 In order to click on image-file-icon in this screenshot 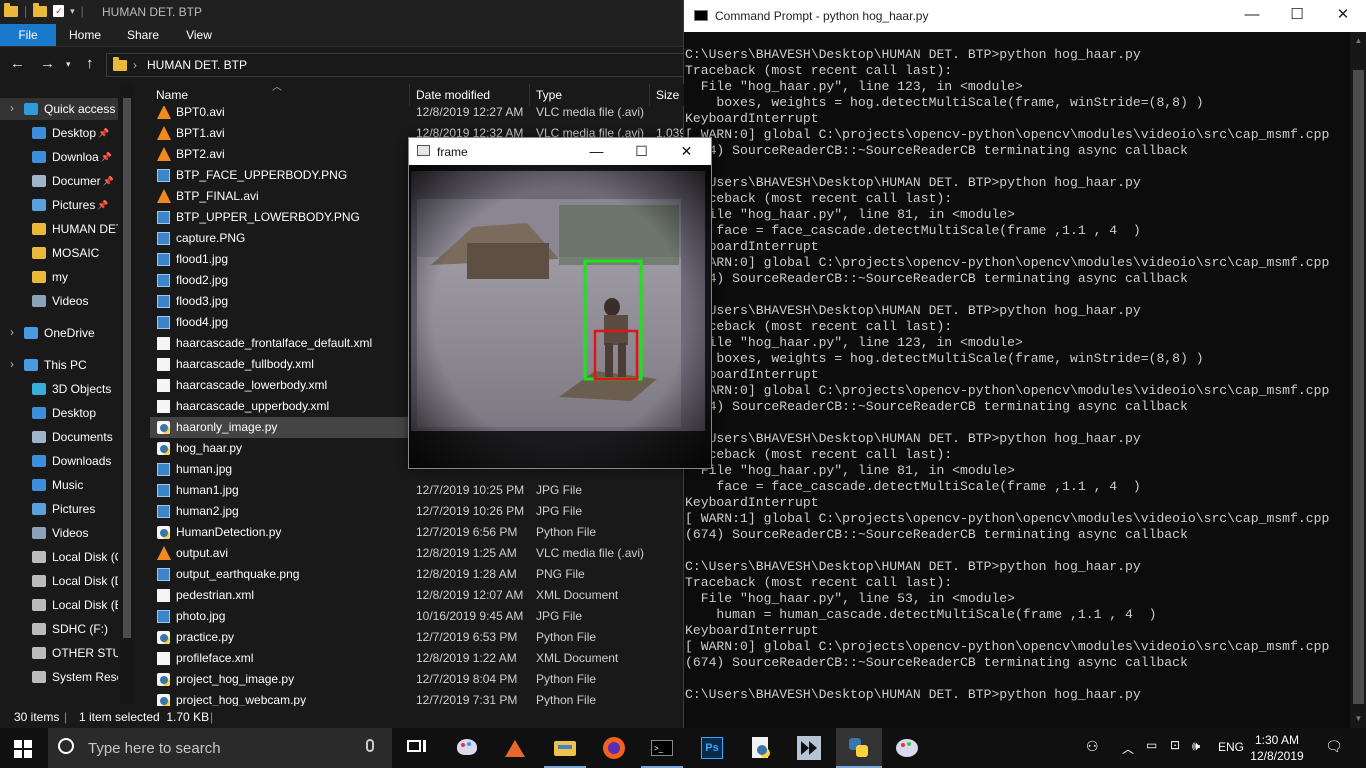, I will do `click(163, 217)`.